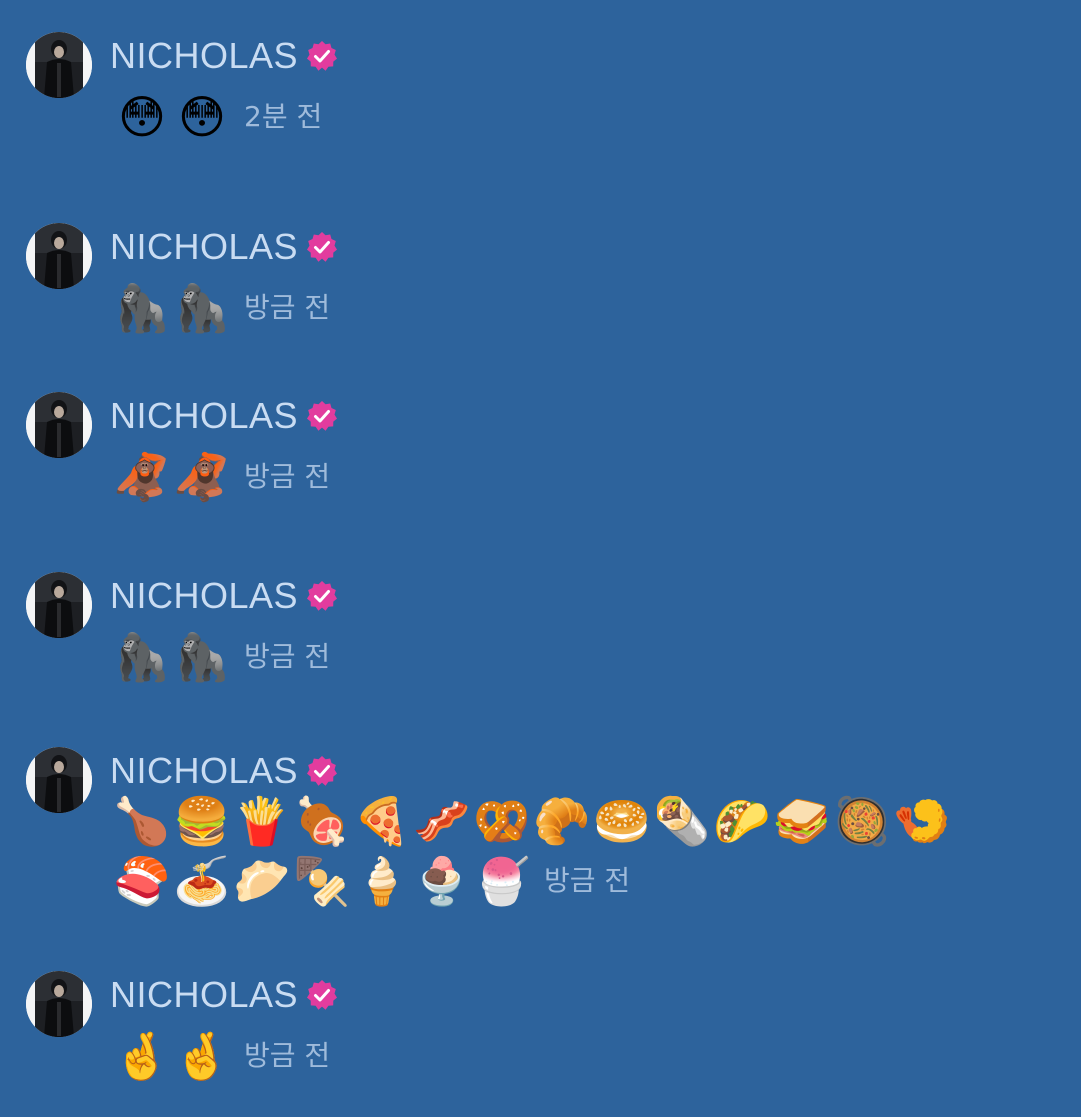  I want to click on emoji: 🍟, so click(262, 821).